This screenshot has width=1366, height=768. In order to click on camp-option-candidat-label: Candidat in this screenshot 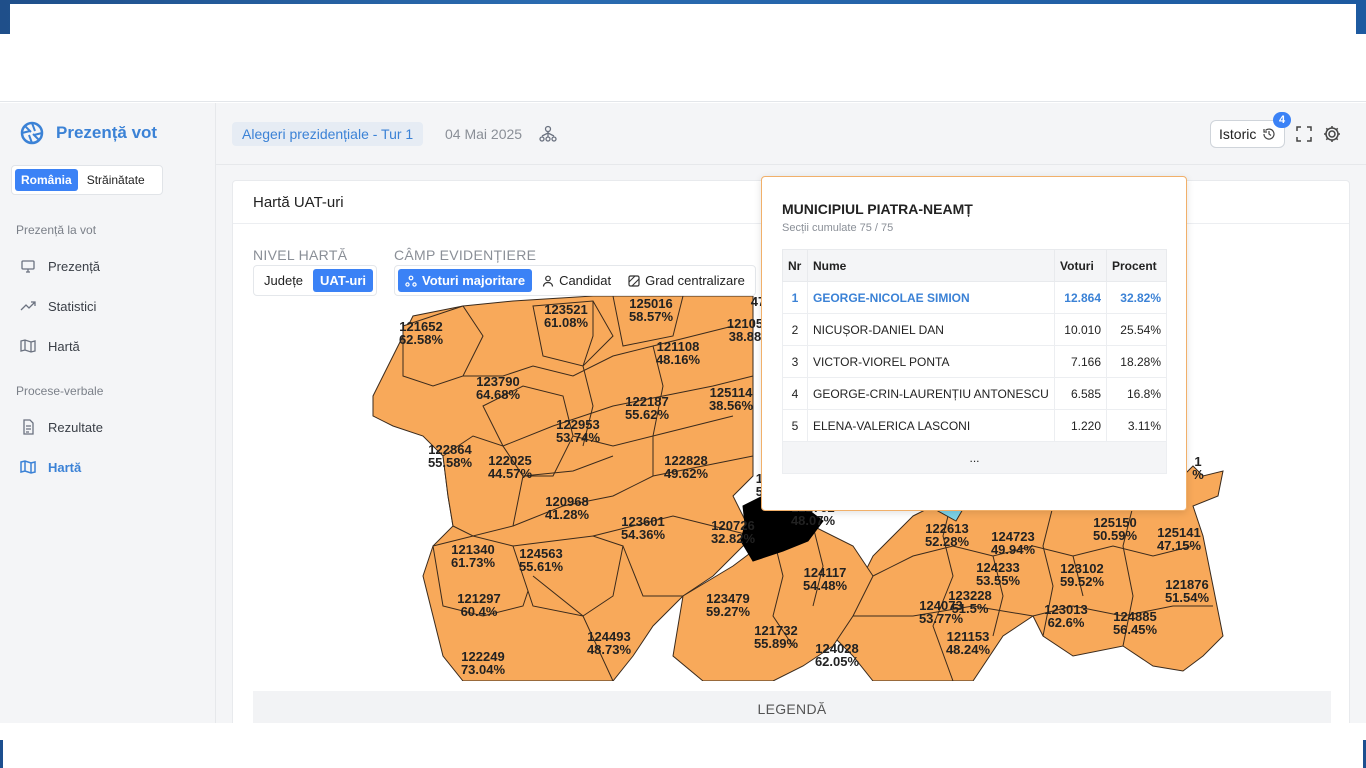, I will do `click(585, 280)`.